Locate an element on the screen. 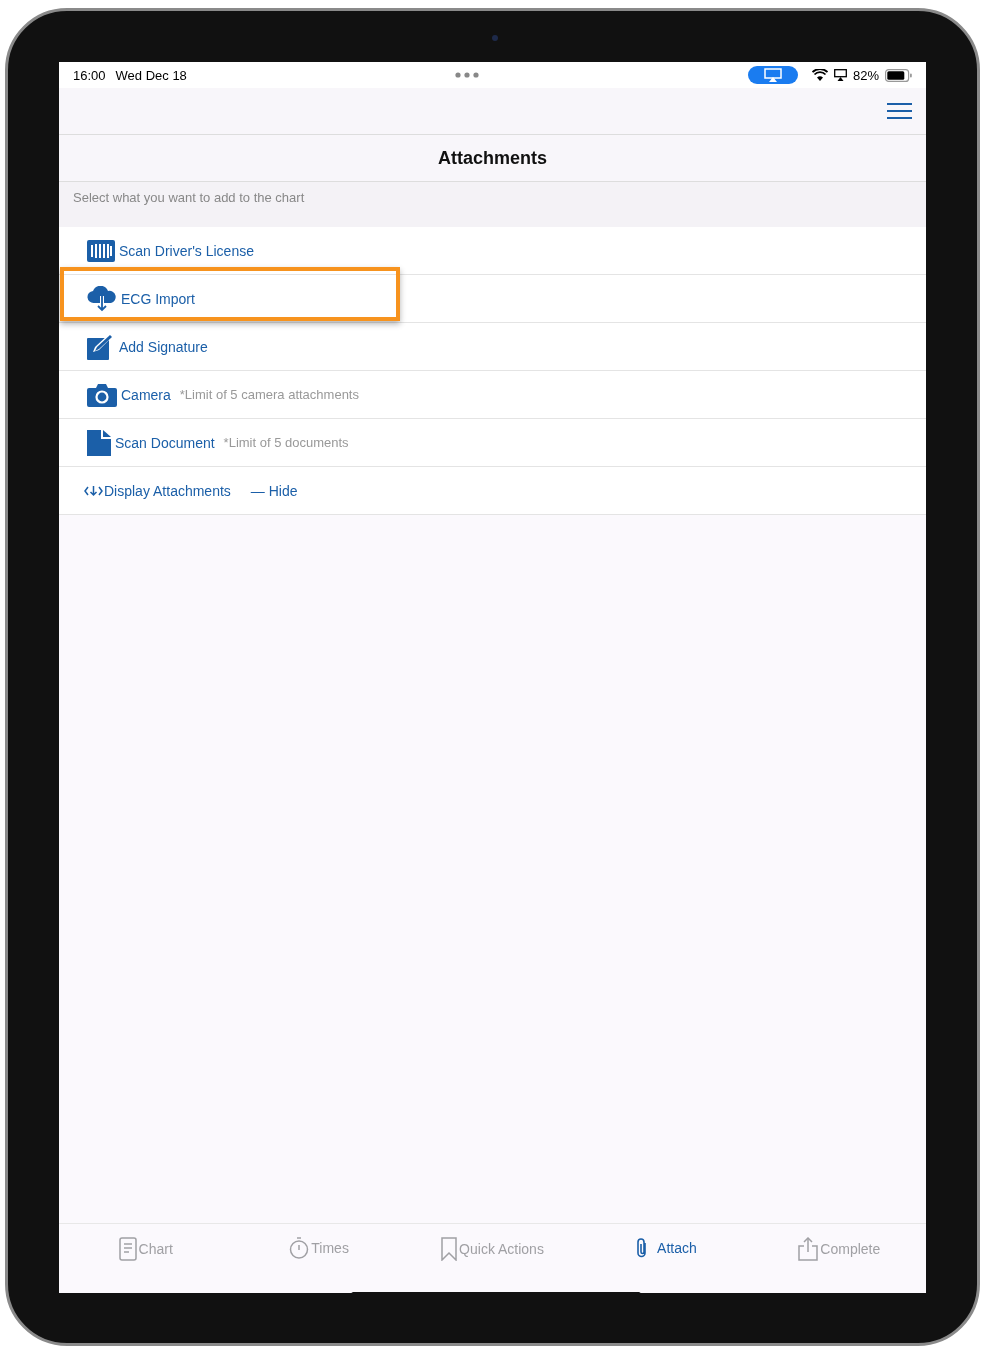  attachment-option: Camera is located at coordinates (146, 394).